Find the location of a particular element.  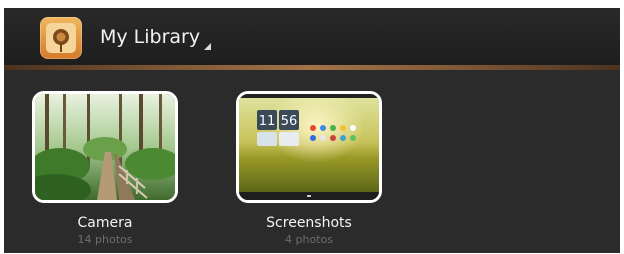

dropdown-caret-icon is located at coordinates (207, 46).